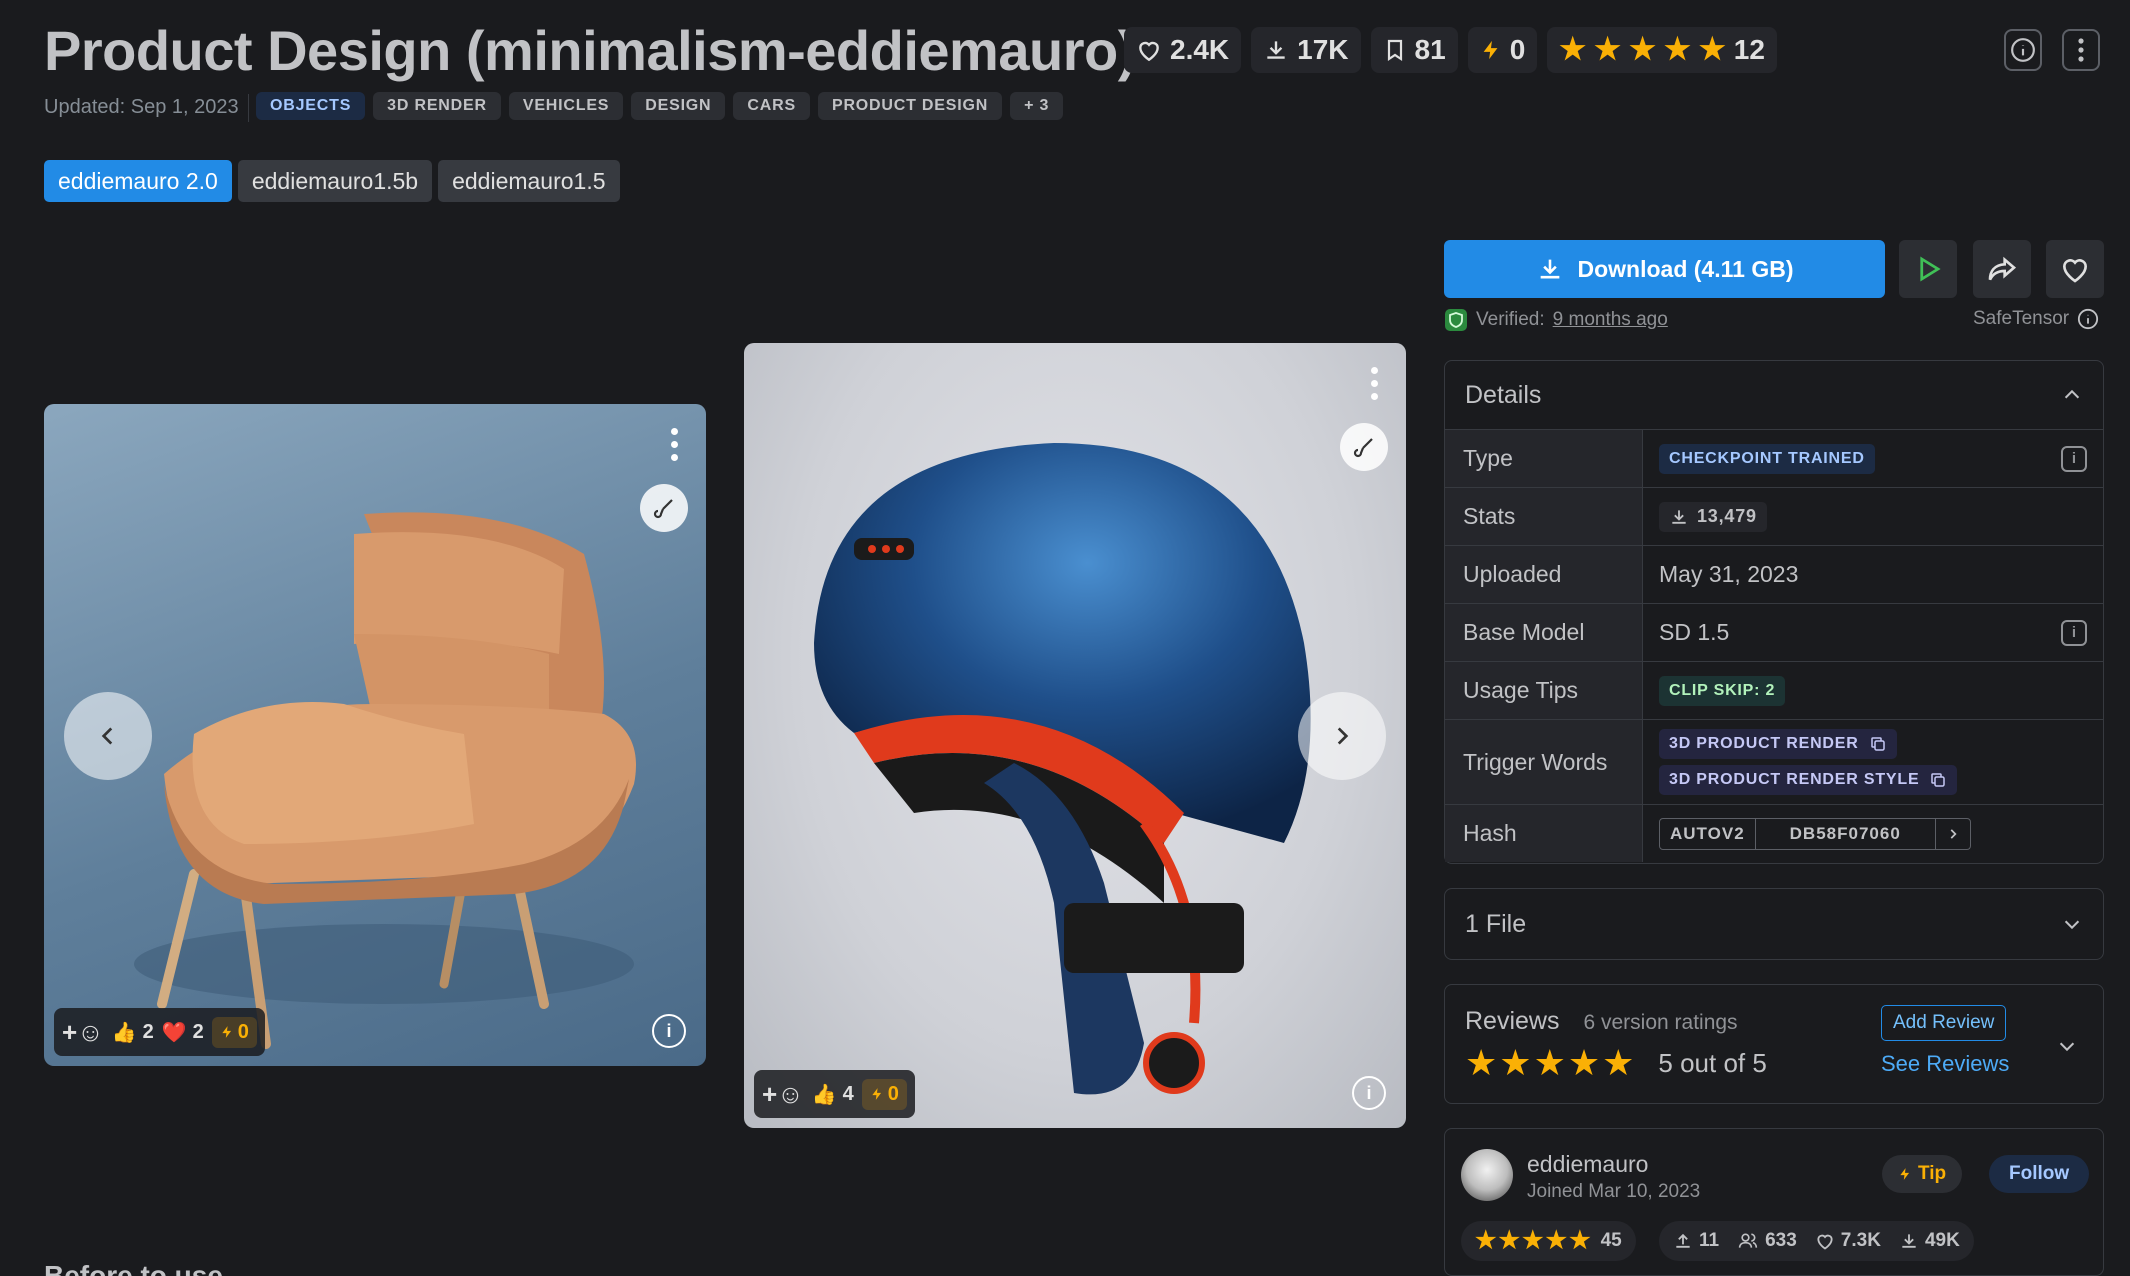 The width and height of the screenshot is (2130, 1276). I want to click on more-menu-button, so click(2081, 50).